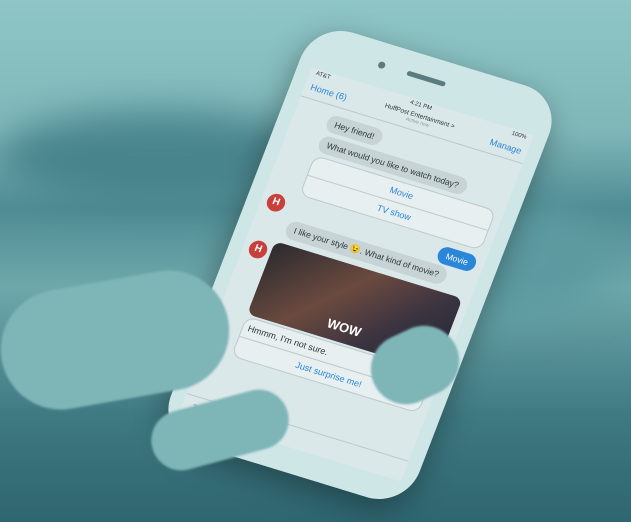 Image resolution: width=631 pixels, height=522 pixels. I want to click on avatar: H, so click(258, 249).